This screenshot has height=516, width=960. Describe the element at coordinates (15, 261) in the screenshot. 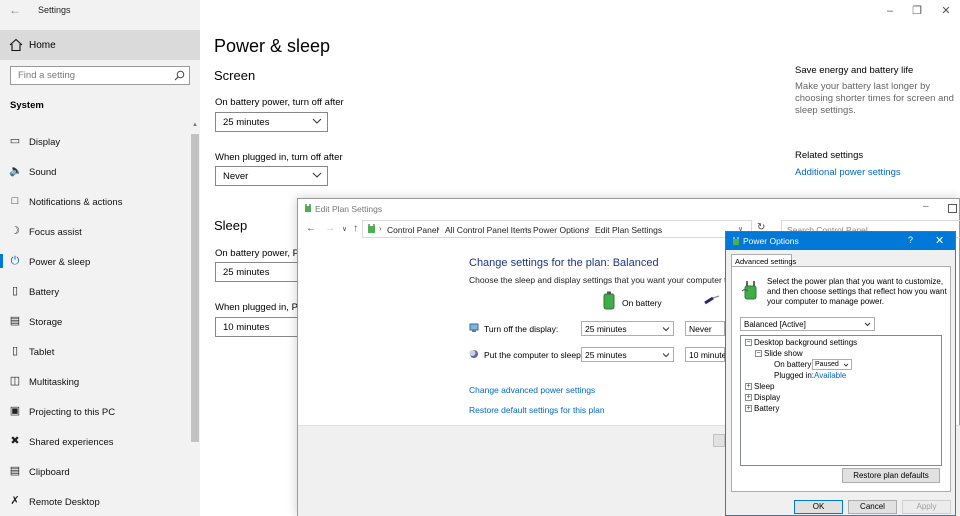

I see `power-icon: ⏻` at that location.